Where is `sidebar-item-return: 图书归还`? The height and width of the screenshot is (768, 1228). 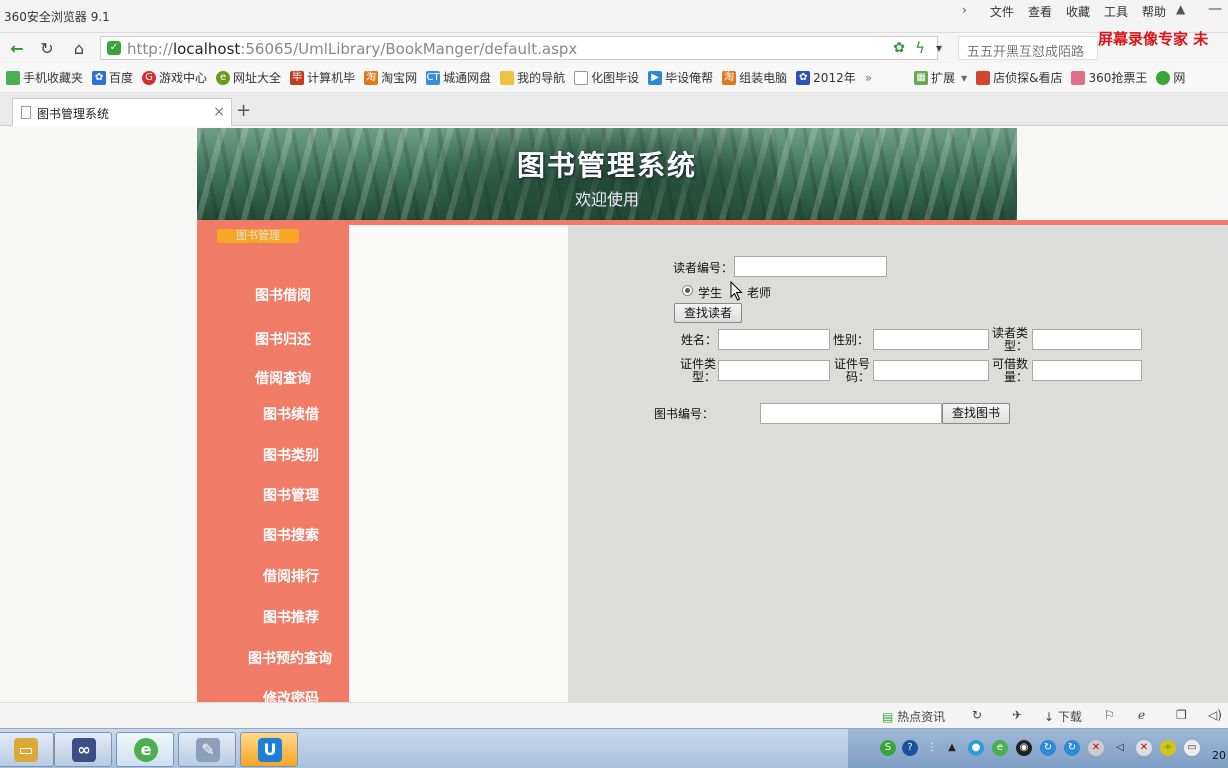
sidebar-item-return: 图书归还 is located at coordinates (283, 339).